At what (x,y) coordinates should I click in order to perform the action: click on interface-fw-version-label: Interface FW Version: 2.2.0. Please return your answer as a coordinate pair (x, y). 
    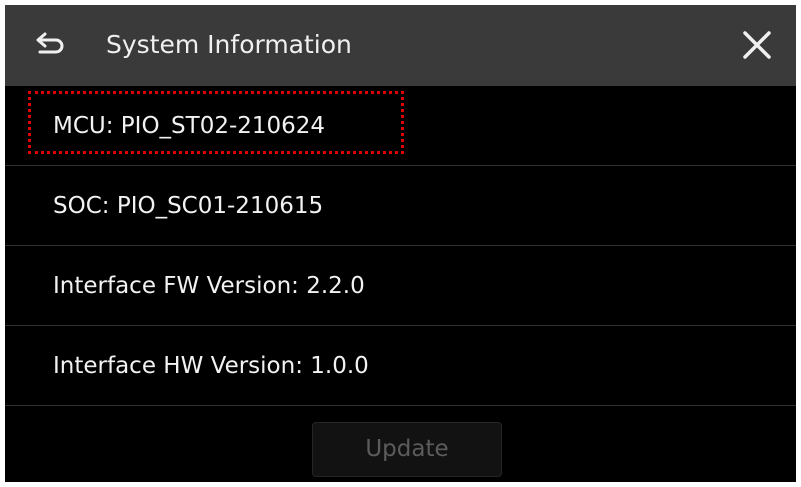
    Looking at the image, I should click on (209, 286).